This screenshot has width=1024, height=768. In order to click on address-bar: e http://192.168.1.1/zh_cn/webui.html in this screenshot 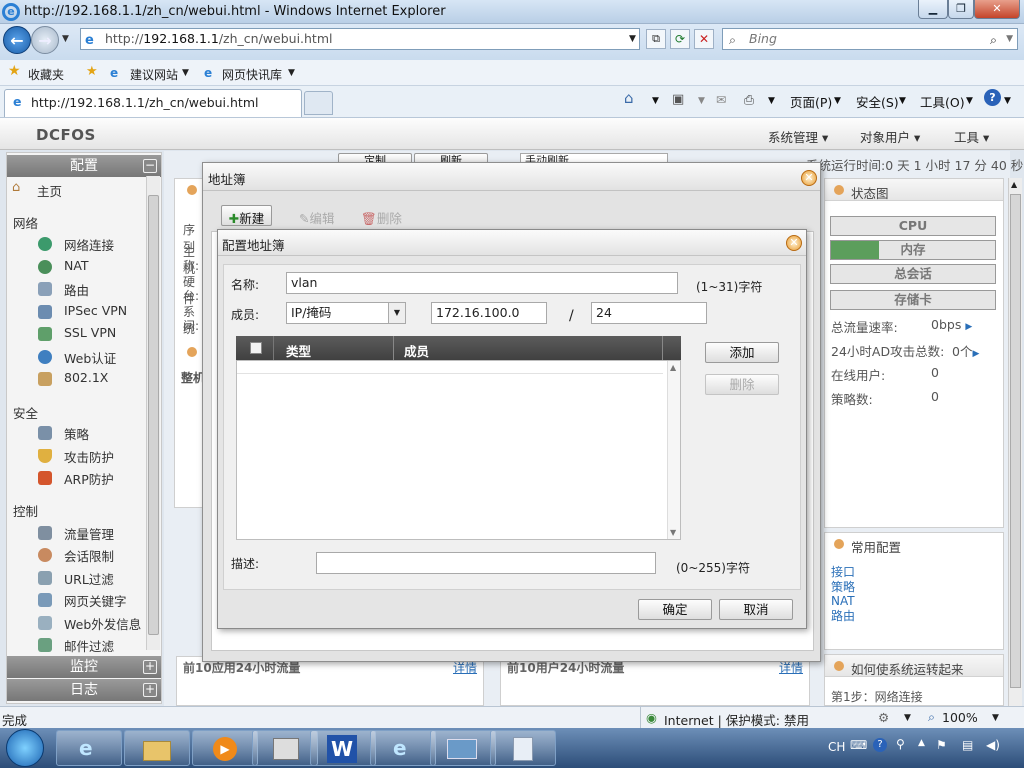, I will do `click(360, 39)`.